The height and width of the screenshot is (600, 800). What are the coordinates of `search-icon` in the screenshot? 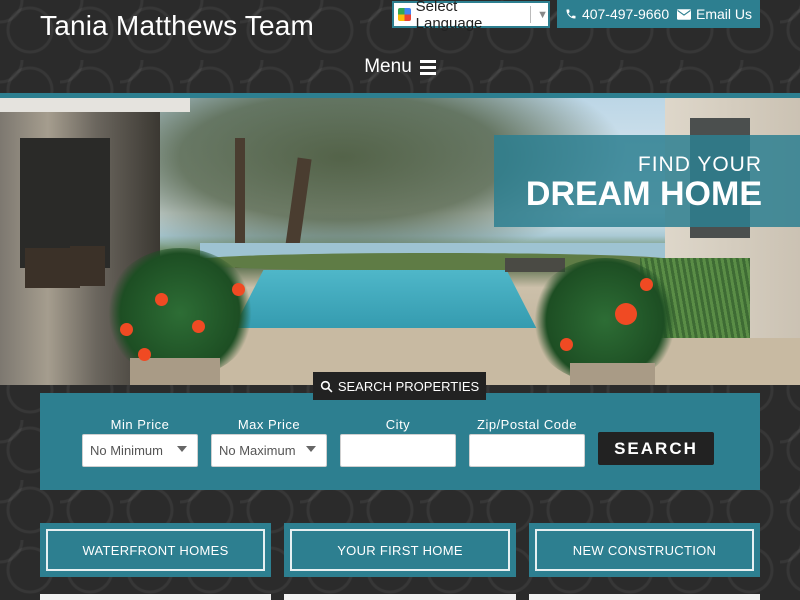 It's located at (326, 386).